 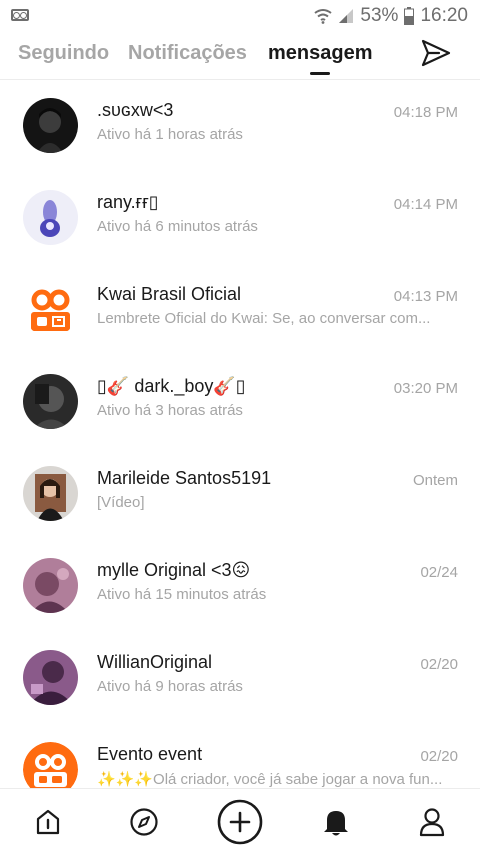 What do you see at coordinates (155, 662) in the screenshot?
I see `message-sender: WillianOriginal` at bounding box center [155, 662].